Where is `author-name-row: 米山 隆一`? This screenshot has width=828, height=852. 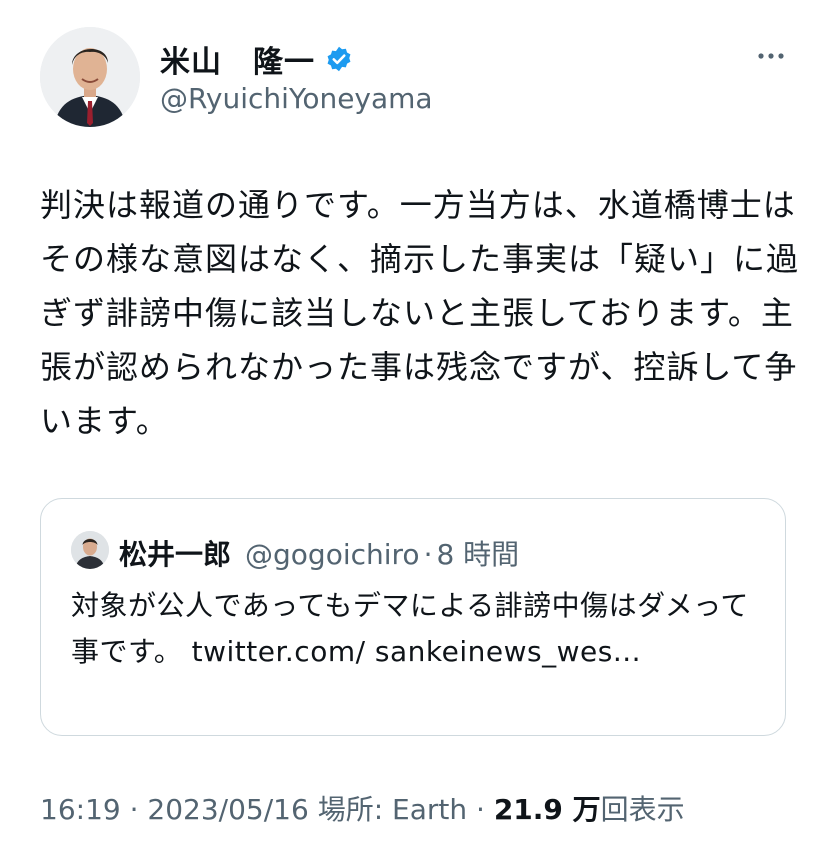
author-name-row: 米山 隆一 is located at coordinates (256, 59).